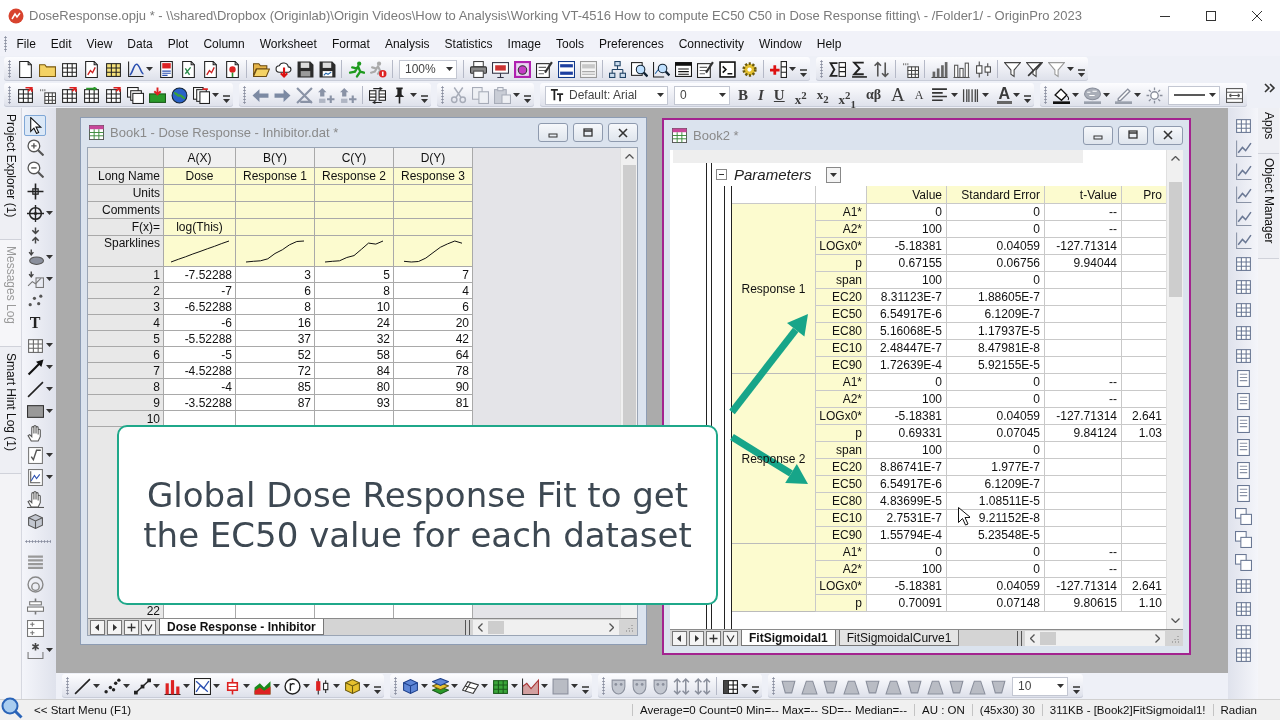 The width and height of the screenshot is (1280, 720). What do you see at coordinates (1061, 95) in the screenshot?
I see `paint-bucket-icon` at bounding box center [1061, 95].